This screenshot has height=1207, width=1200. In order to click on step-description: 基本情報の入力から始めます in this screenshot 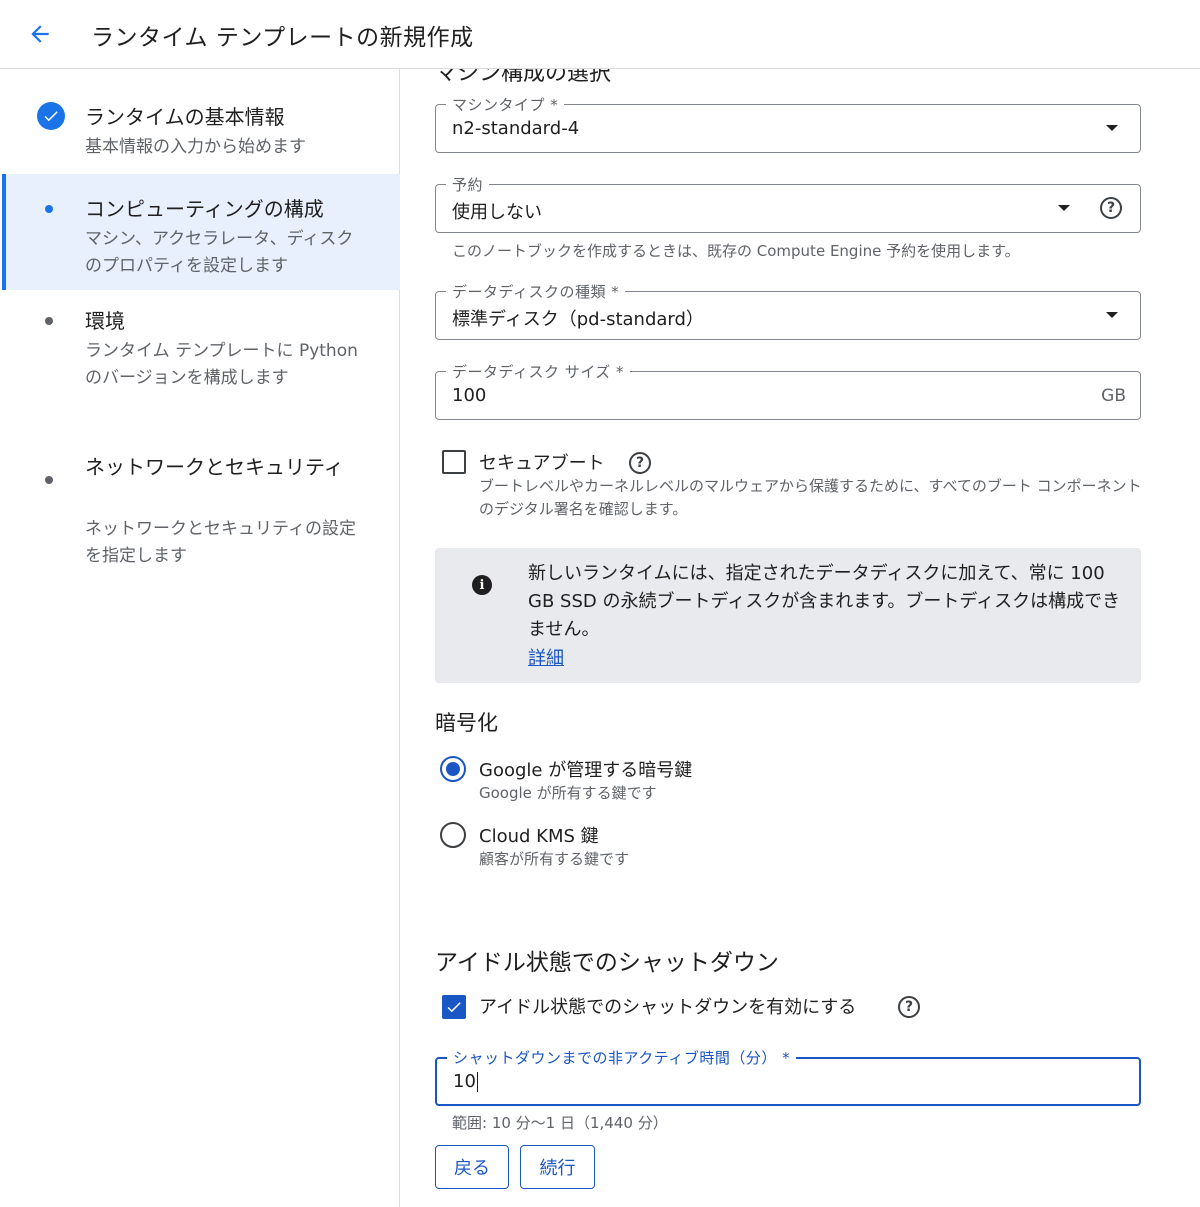, I will do `click(195, 147)`.